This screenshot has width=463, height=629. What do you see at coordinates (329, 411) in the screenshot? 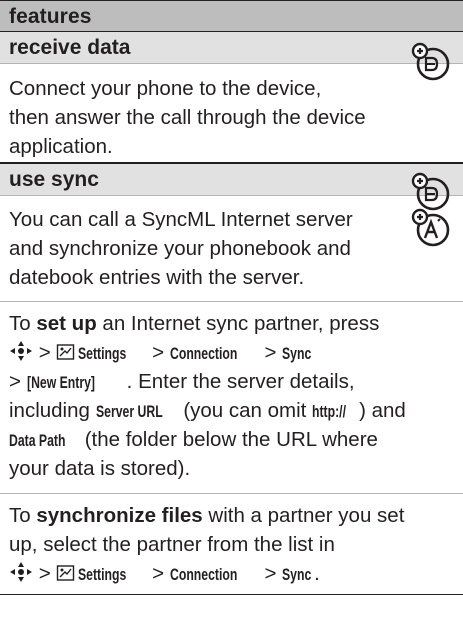
I see `http-prefix: http://` at bounding box center [329, 411].